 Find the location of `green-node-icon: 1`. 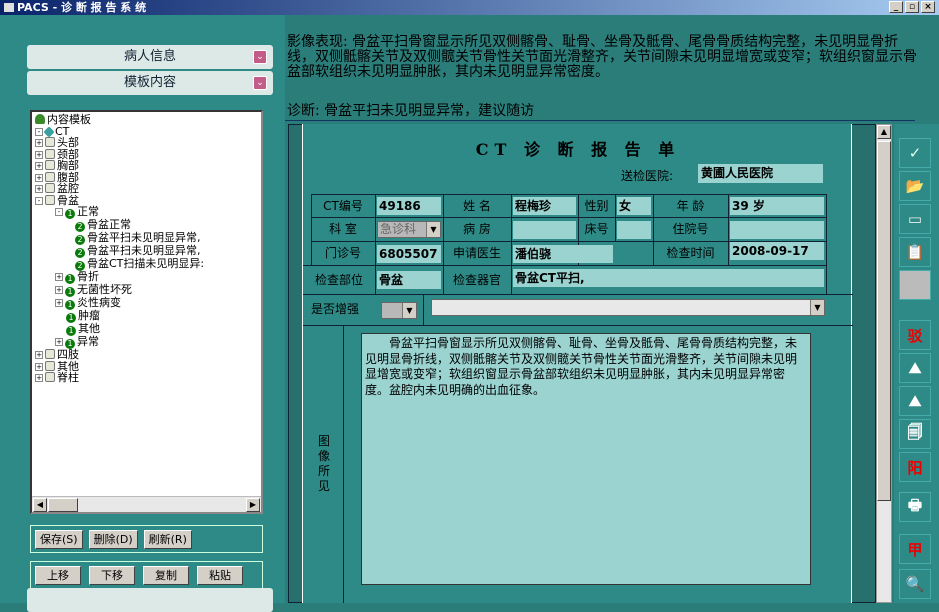

green-node-icon: 1 is located at coordinates (71, 318).